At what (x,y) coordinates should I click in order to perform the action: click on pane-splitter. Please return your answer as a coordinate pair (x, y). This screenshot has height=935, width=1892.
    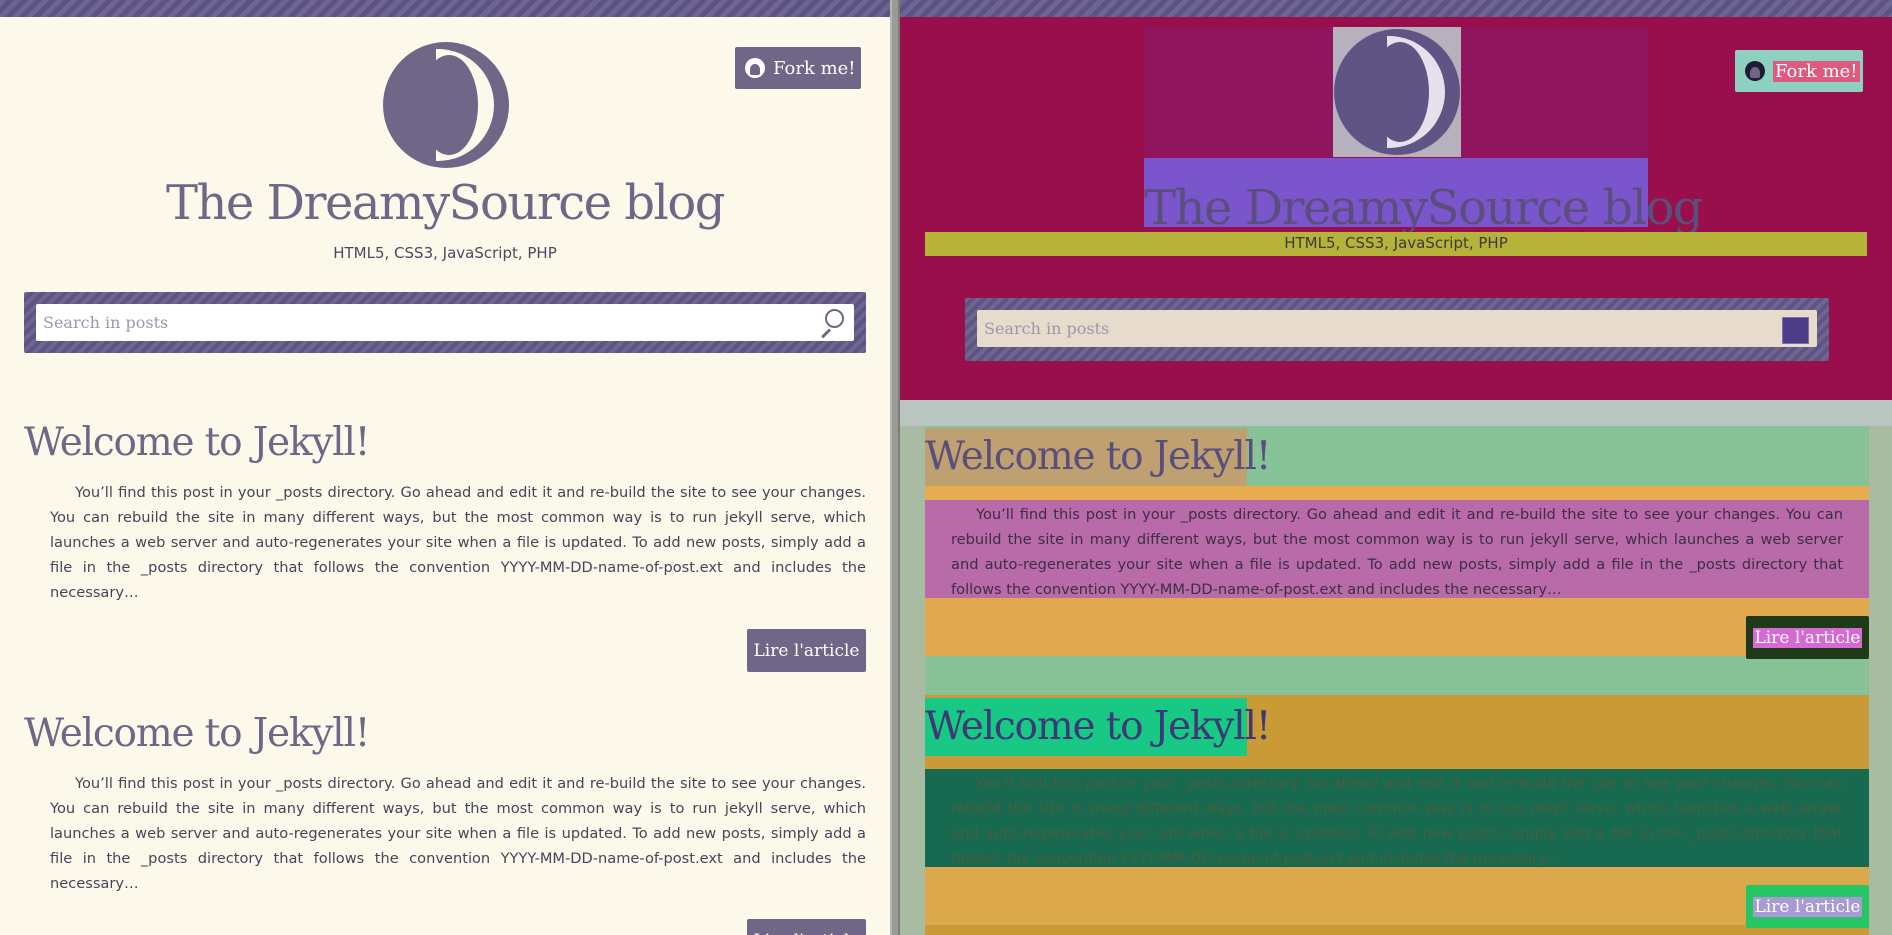
    Looking at the image, I should click on (895, 467).